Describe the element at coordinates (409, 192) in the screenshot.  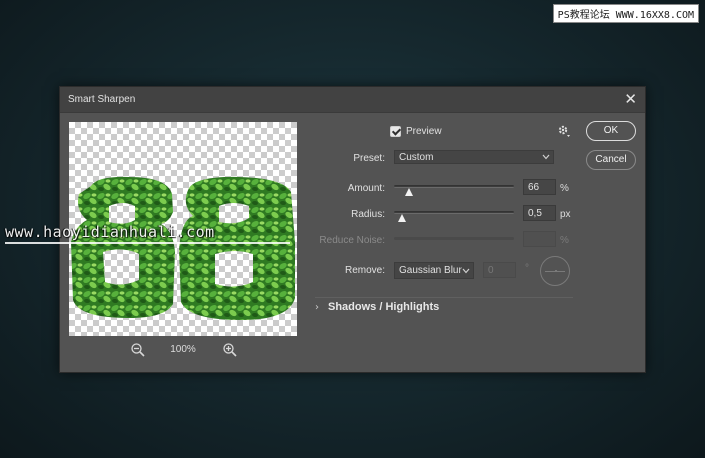
I see `amount-slider-thumb` at that location.